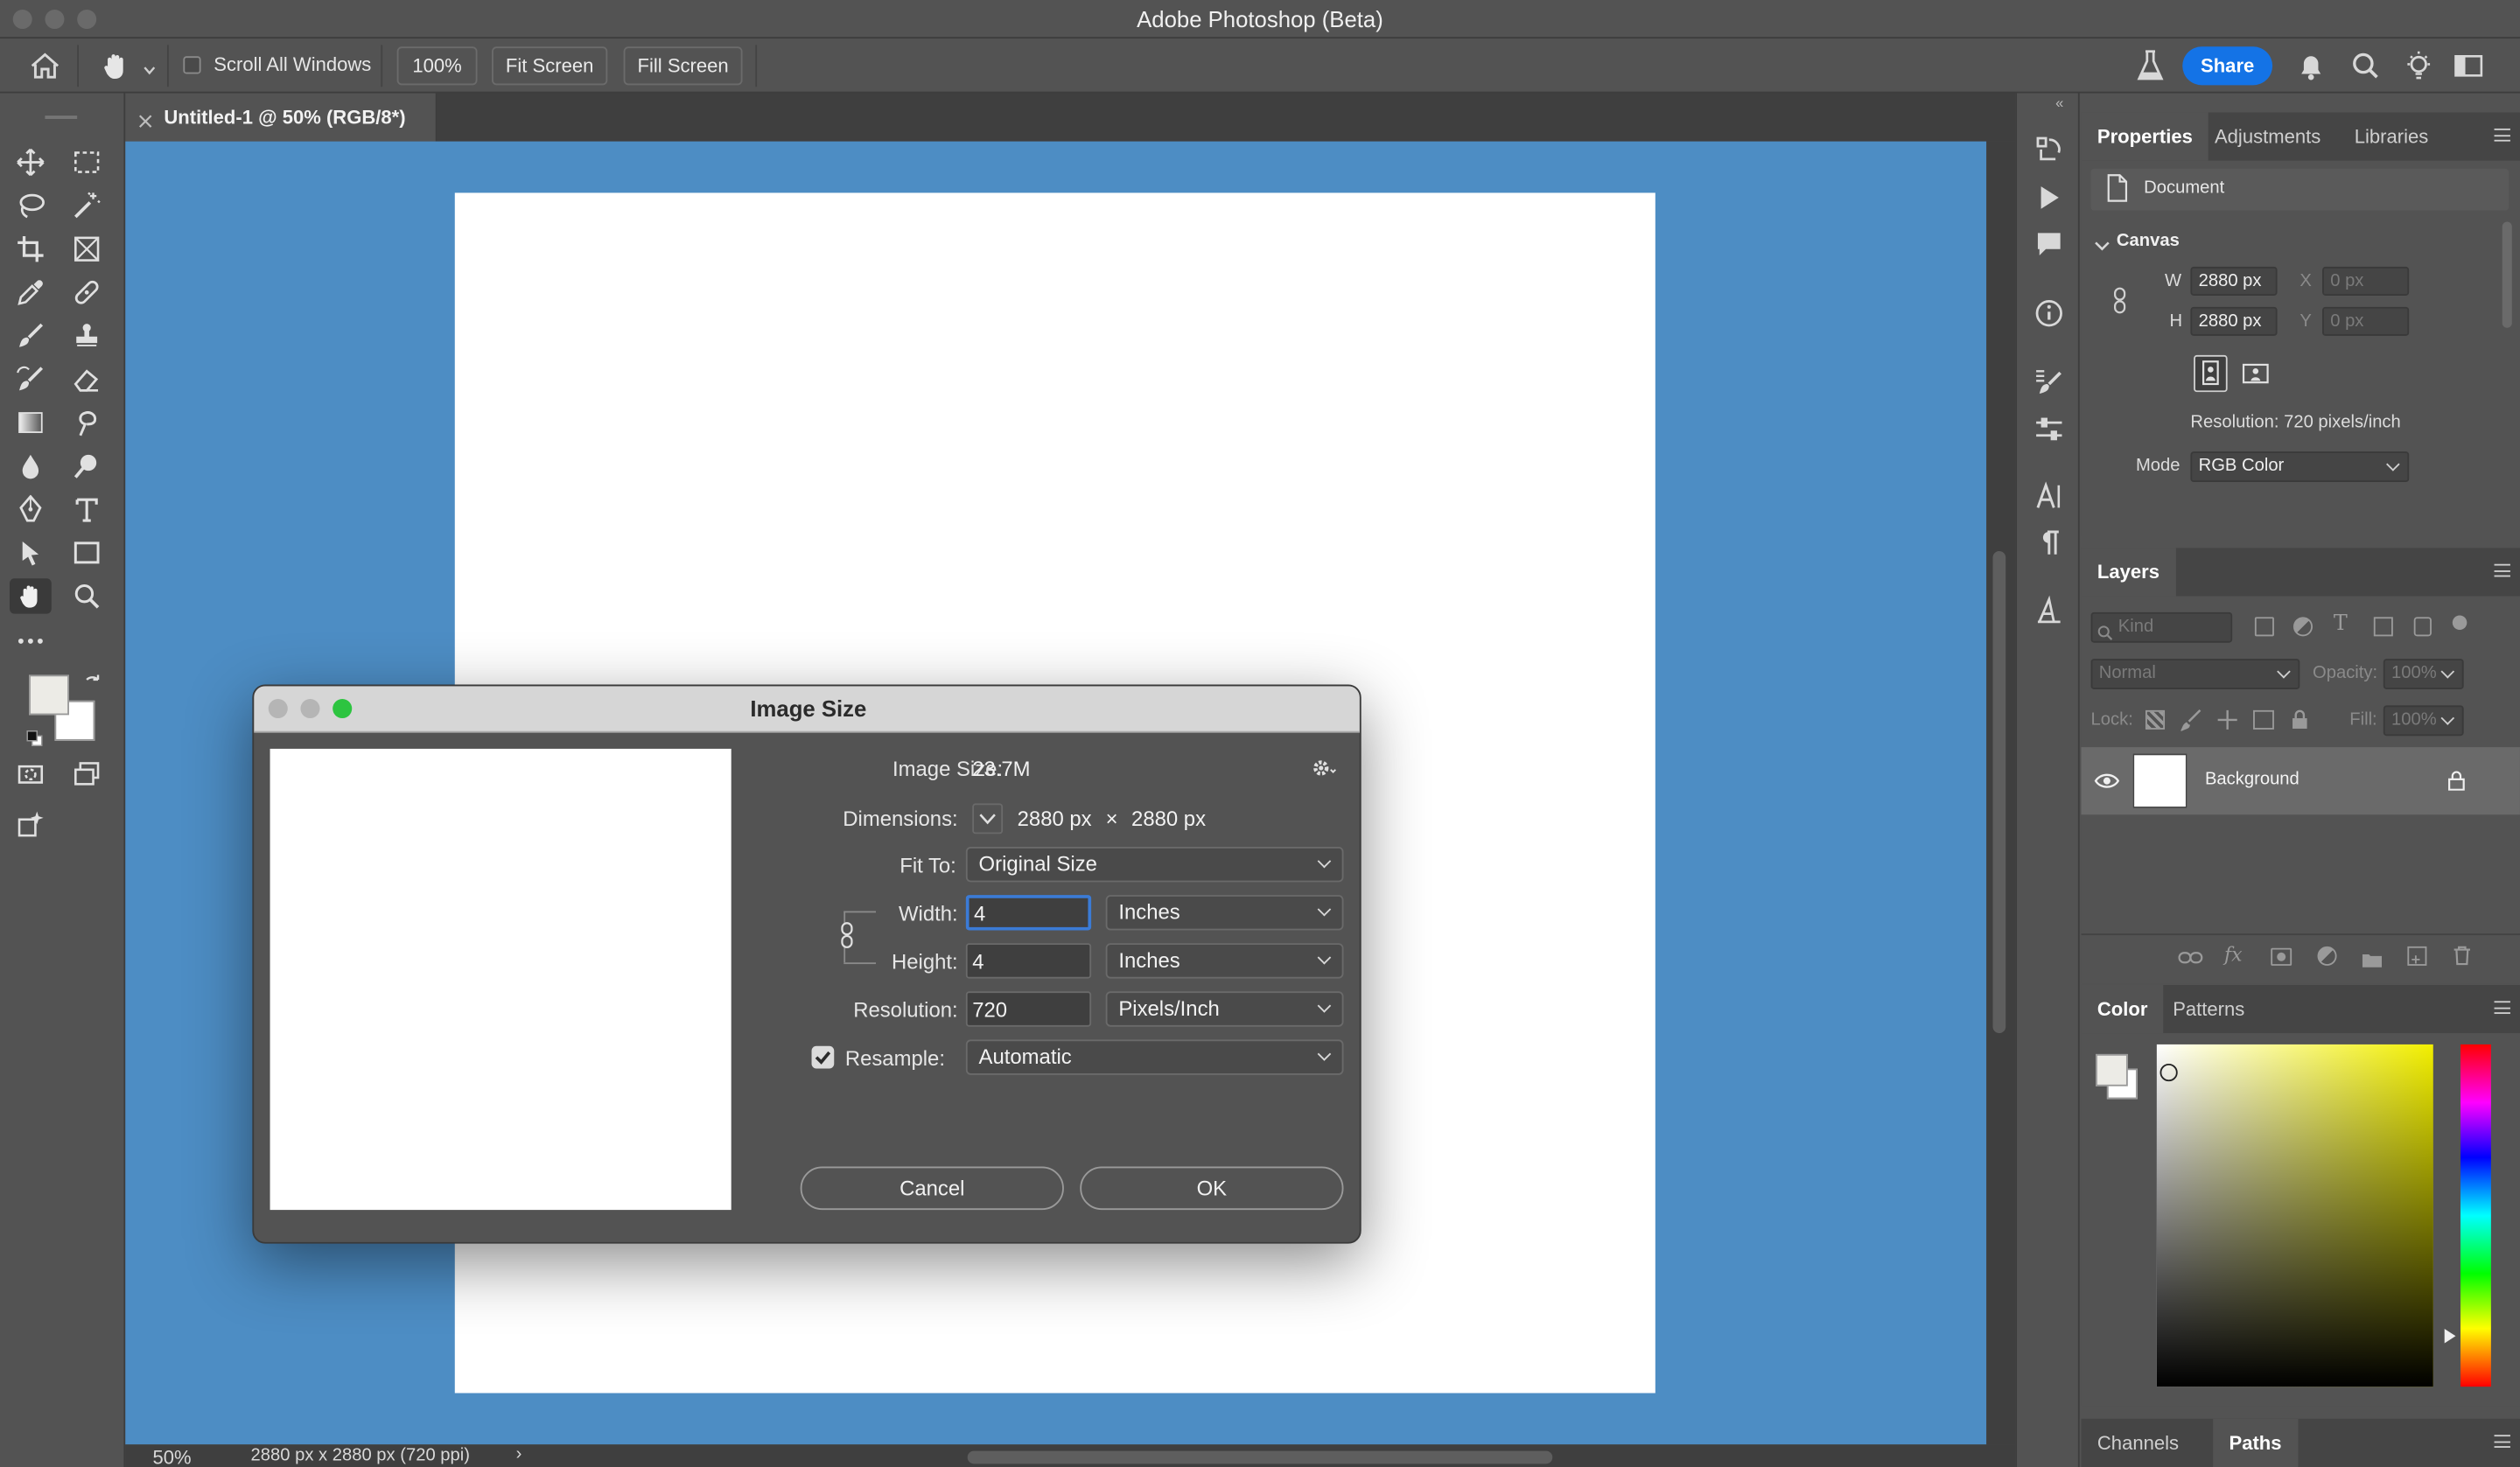 The width and height of the screenshot is (2520, 1467). I want to click on layers-menu-icon, so click(2502, 570).